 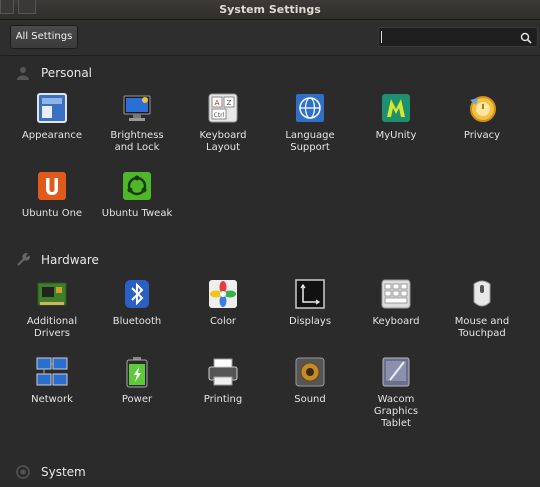 What do you see at coordinates (310, 372) in the screenshot?
I see `sound-icon` at bounding box center [310, 372].